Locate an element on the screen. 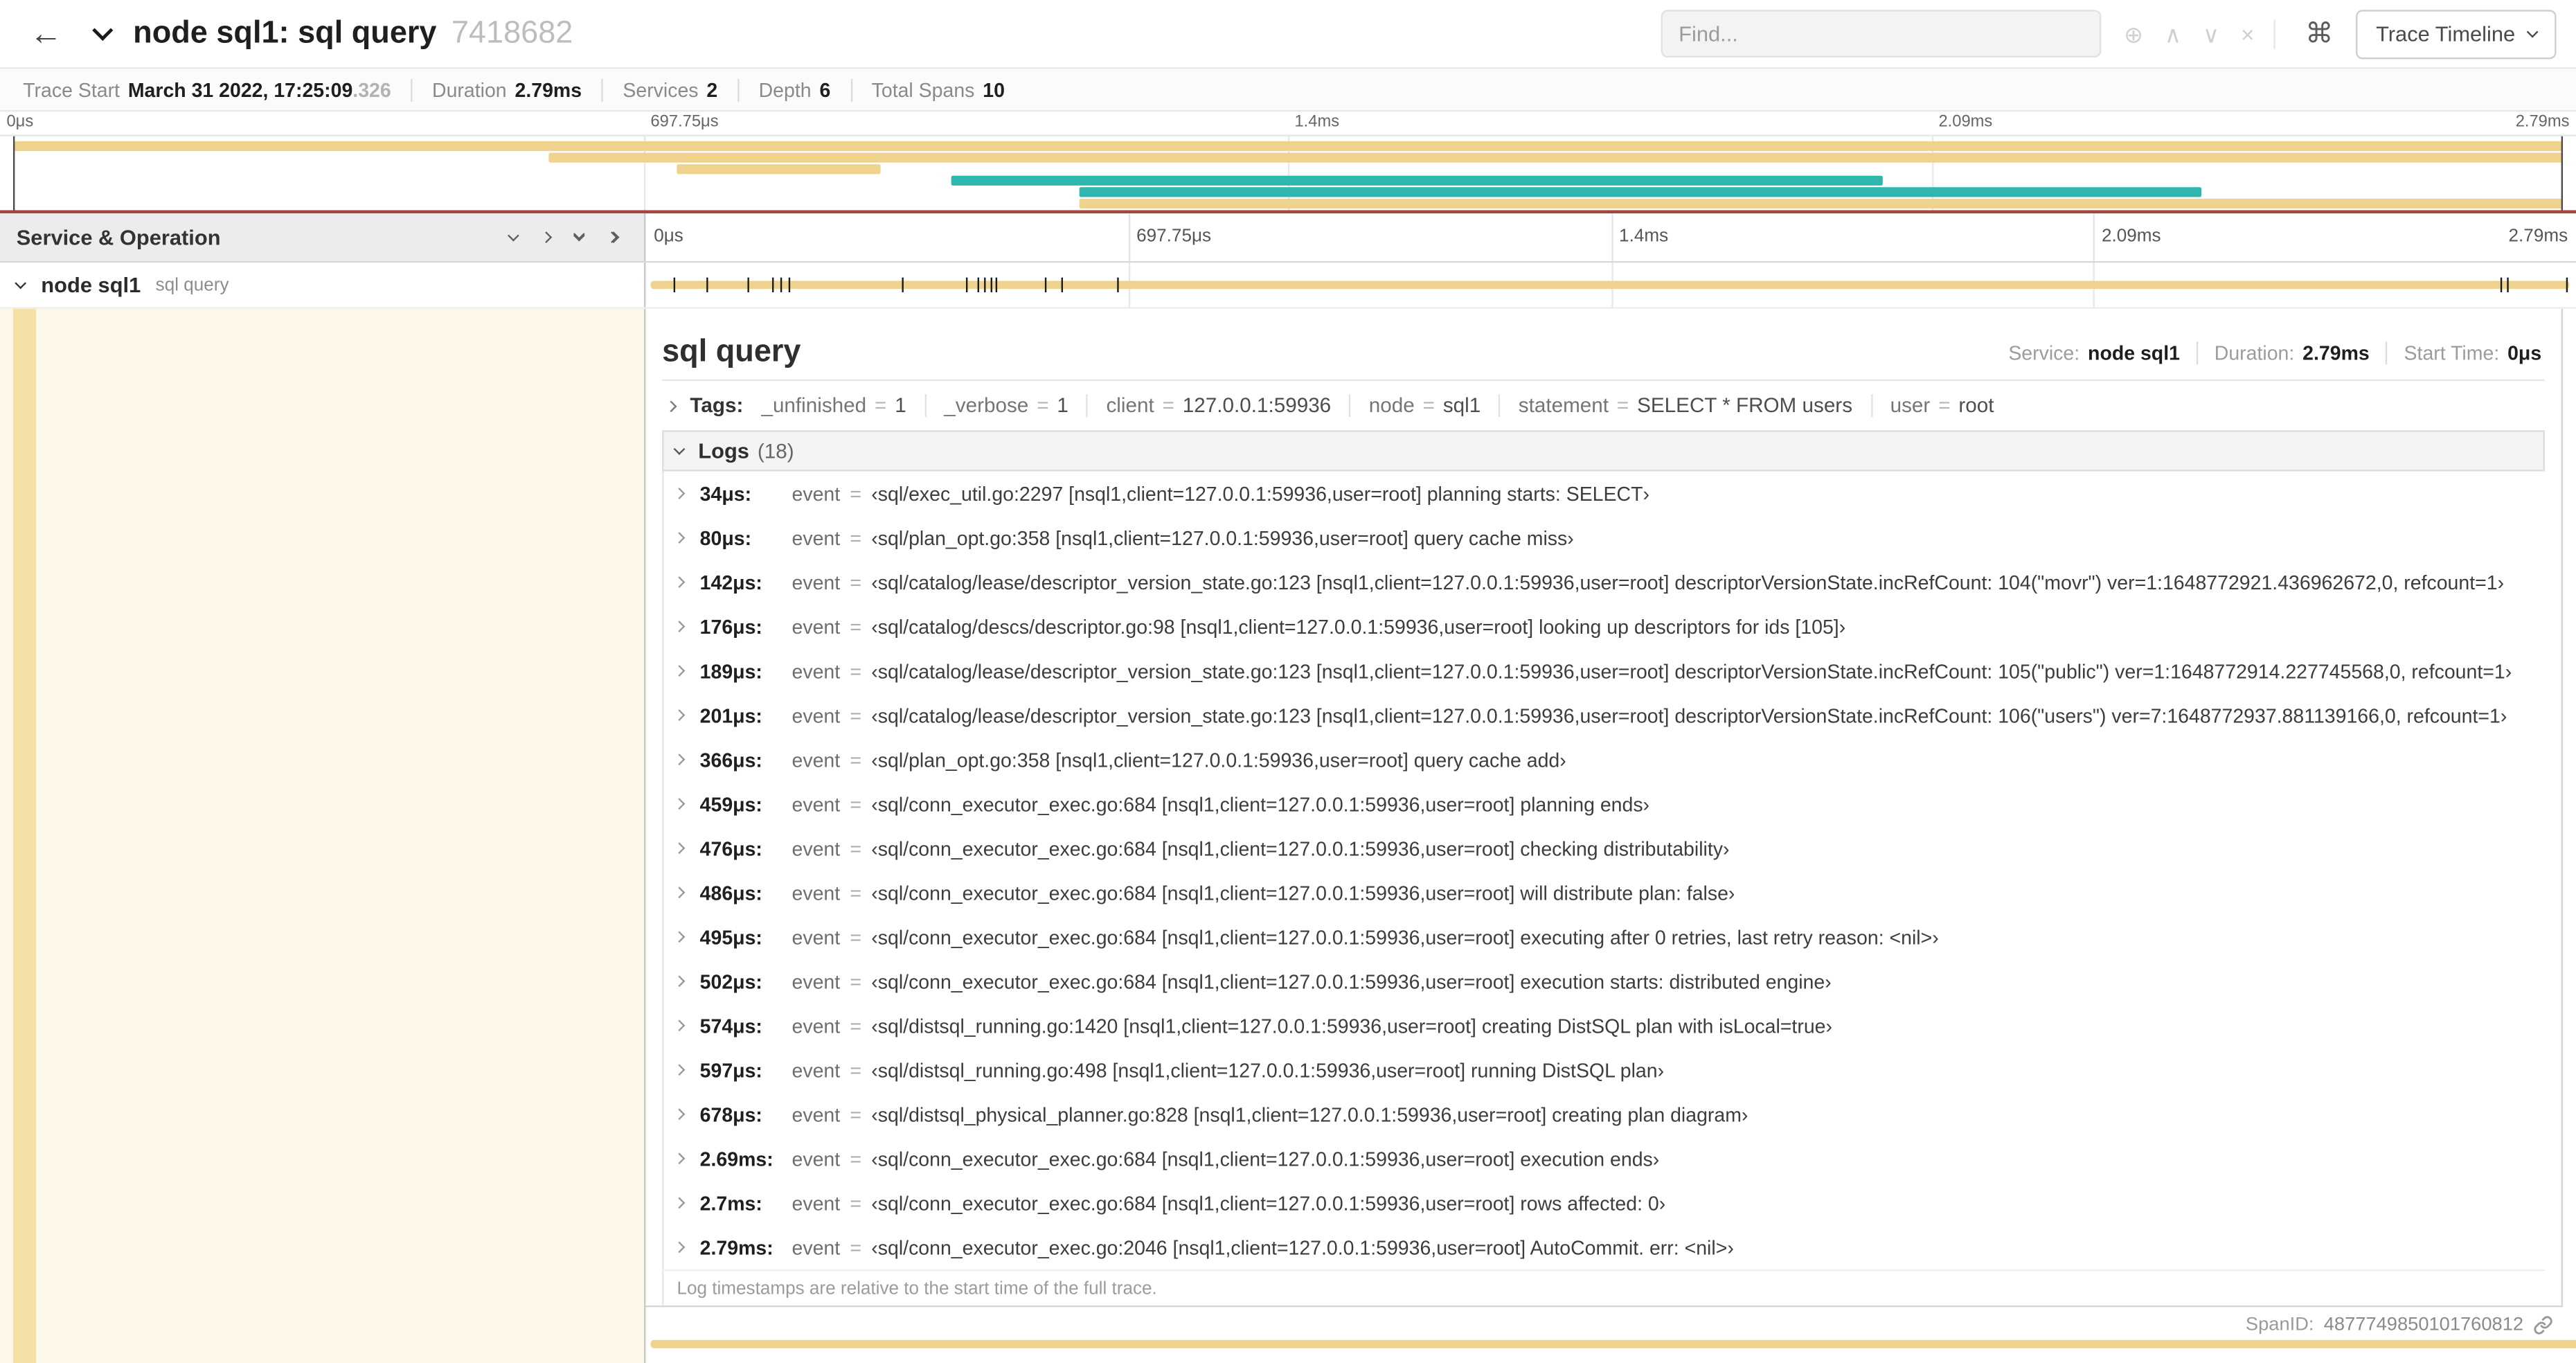 This screenshot has height=1363, width=2576. keyboard-shortcuts-icon: ⌘ is located at coordinates (2319, 33).